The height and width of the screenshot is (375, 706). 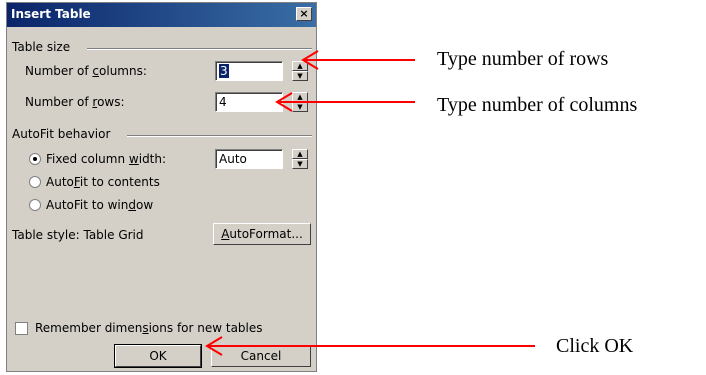 I want to click on arrow-to-ok, so click(x=370, y=346).